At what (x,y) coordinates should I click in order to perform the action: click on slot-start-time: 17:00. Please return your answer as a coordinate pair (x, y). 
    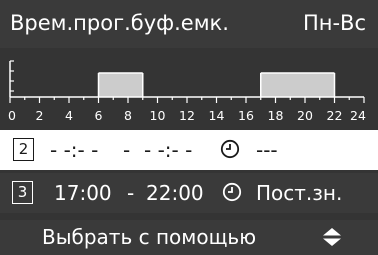
    Looking at the image, I should click on (83, 193).